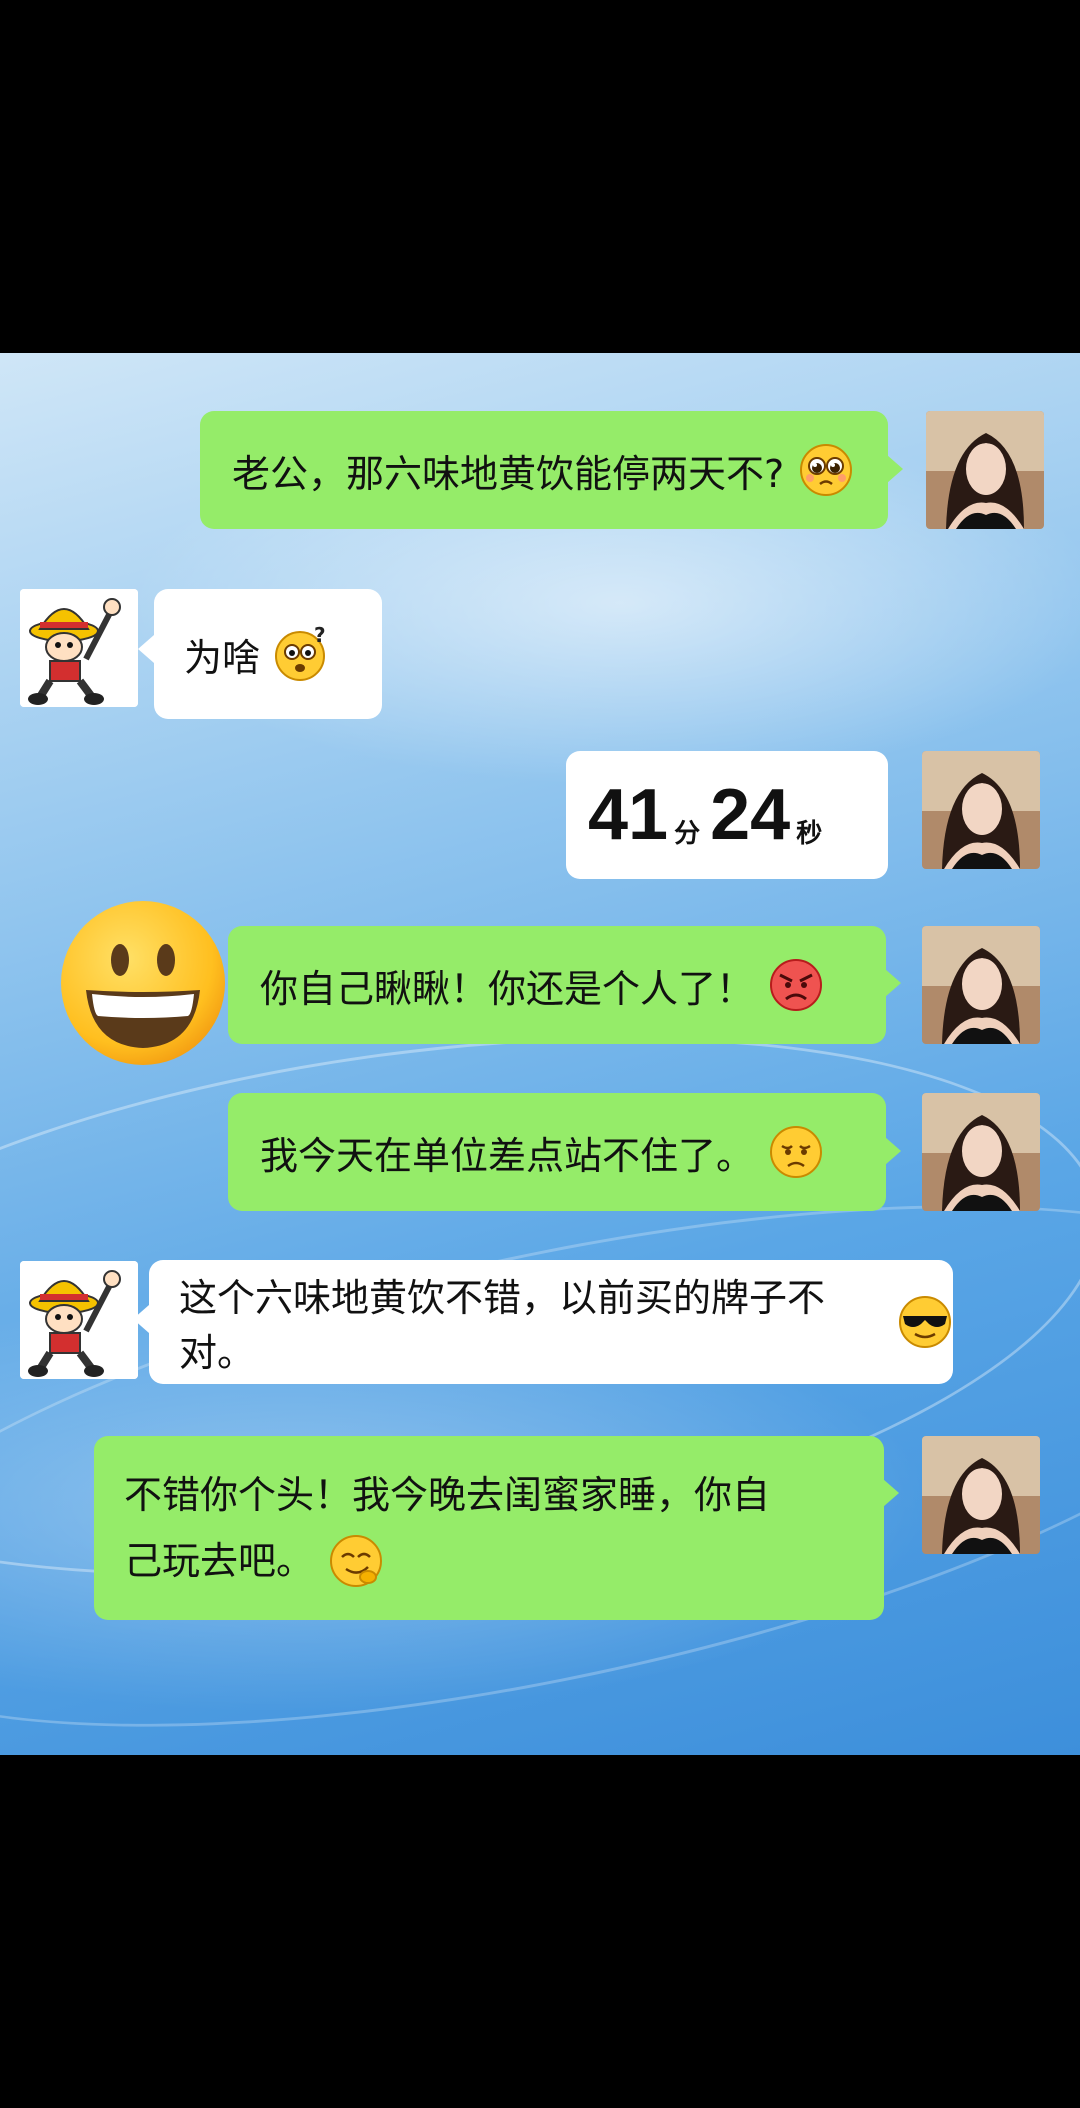  Describe the element at coordinates (143, 983) in the screenshot. I see `grinning-face-icon` at that location.